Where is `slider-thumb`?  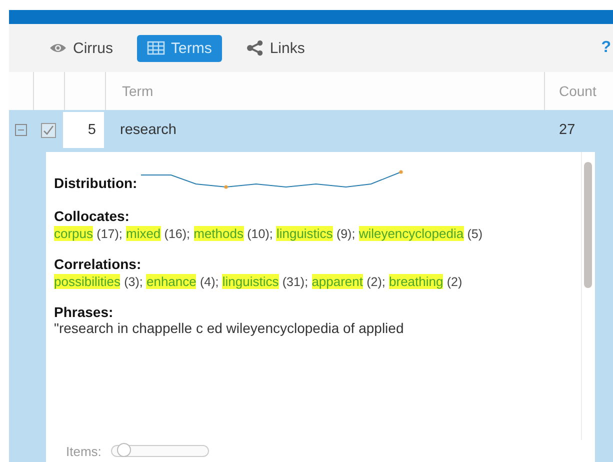
slider-thumb is located at coordinates (123, 450).